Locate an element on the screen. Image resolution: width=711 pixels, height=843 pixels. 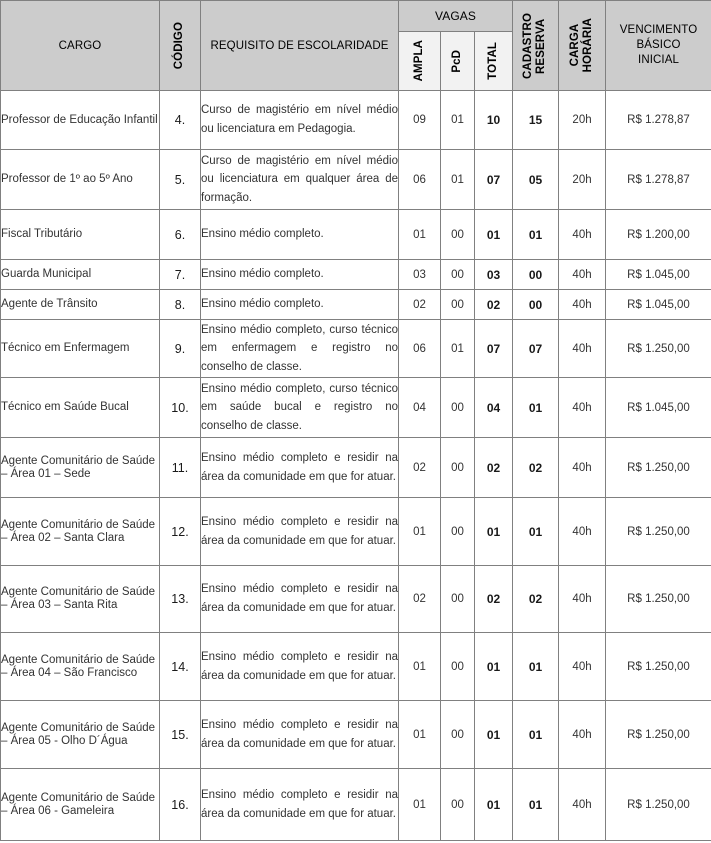
header-cadastro-reserva: CADASTRO RESERVA is located at coordinates (536, 45).